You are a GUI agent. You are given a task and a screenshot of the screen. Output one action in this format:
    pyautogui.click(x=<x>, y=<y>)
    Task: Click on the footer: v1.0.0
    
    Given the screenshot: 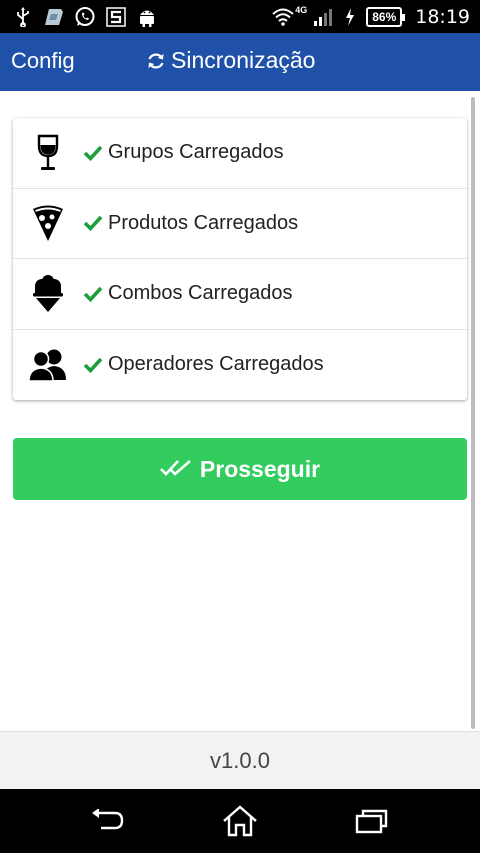 What is the action you would take?
    pyautogui.click(x=240, y=760)
    